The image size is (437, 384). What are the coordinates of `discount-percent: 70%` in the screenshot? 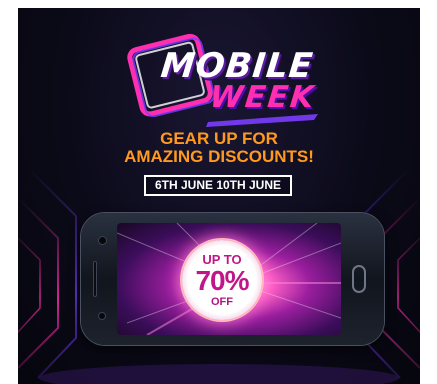 It's located at (222, 280).